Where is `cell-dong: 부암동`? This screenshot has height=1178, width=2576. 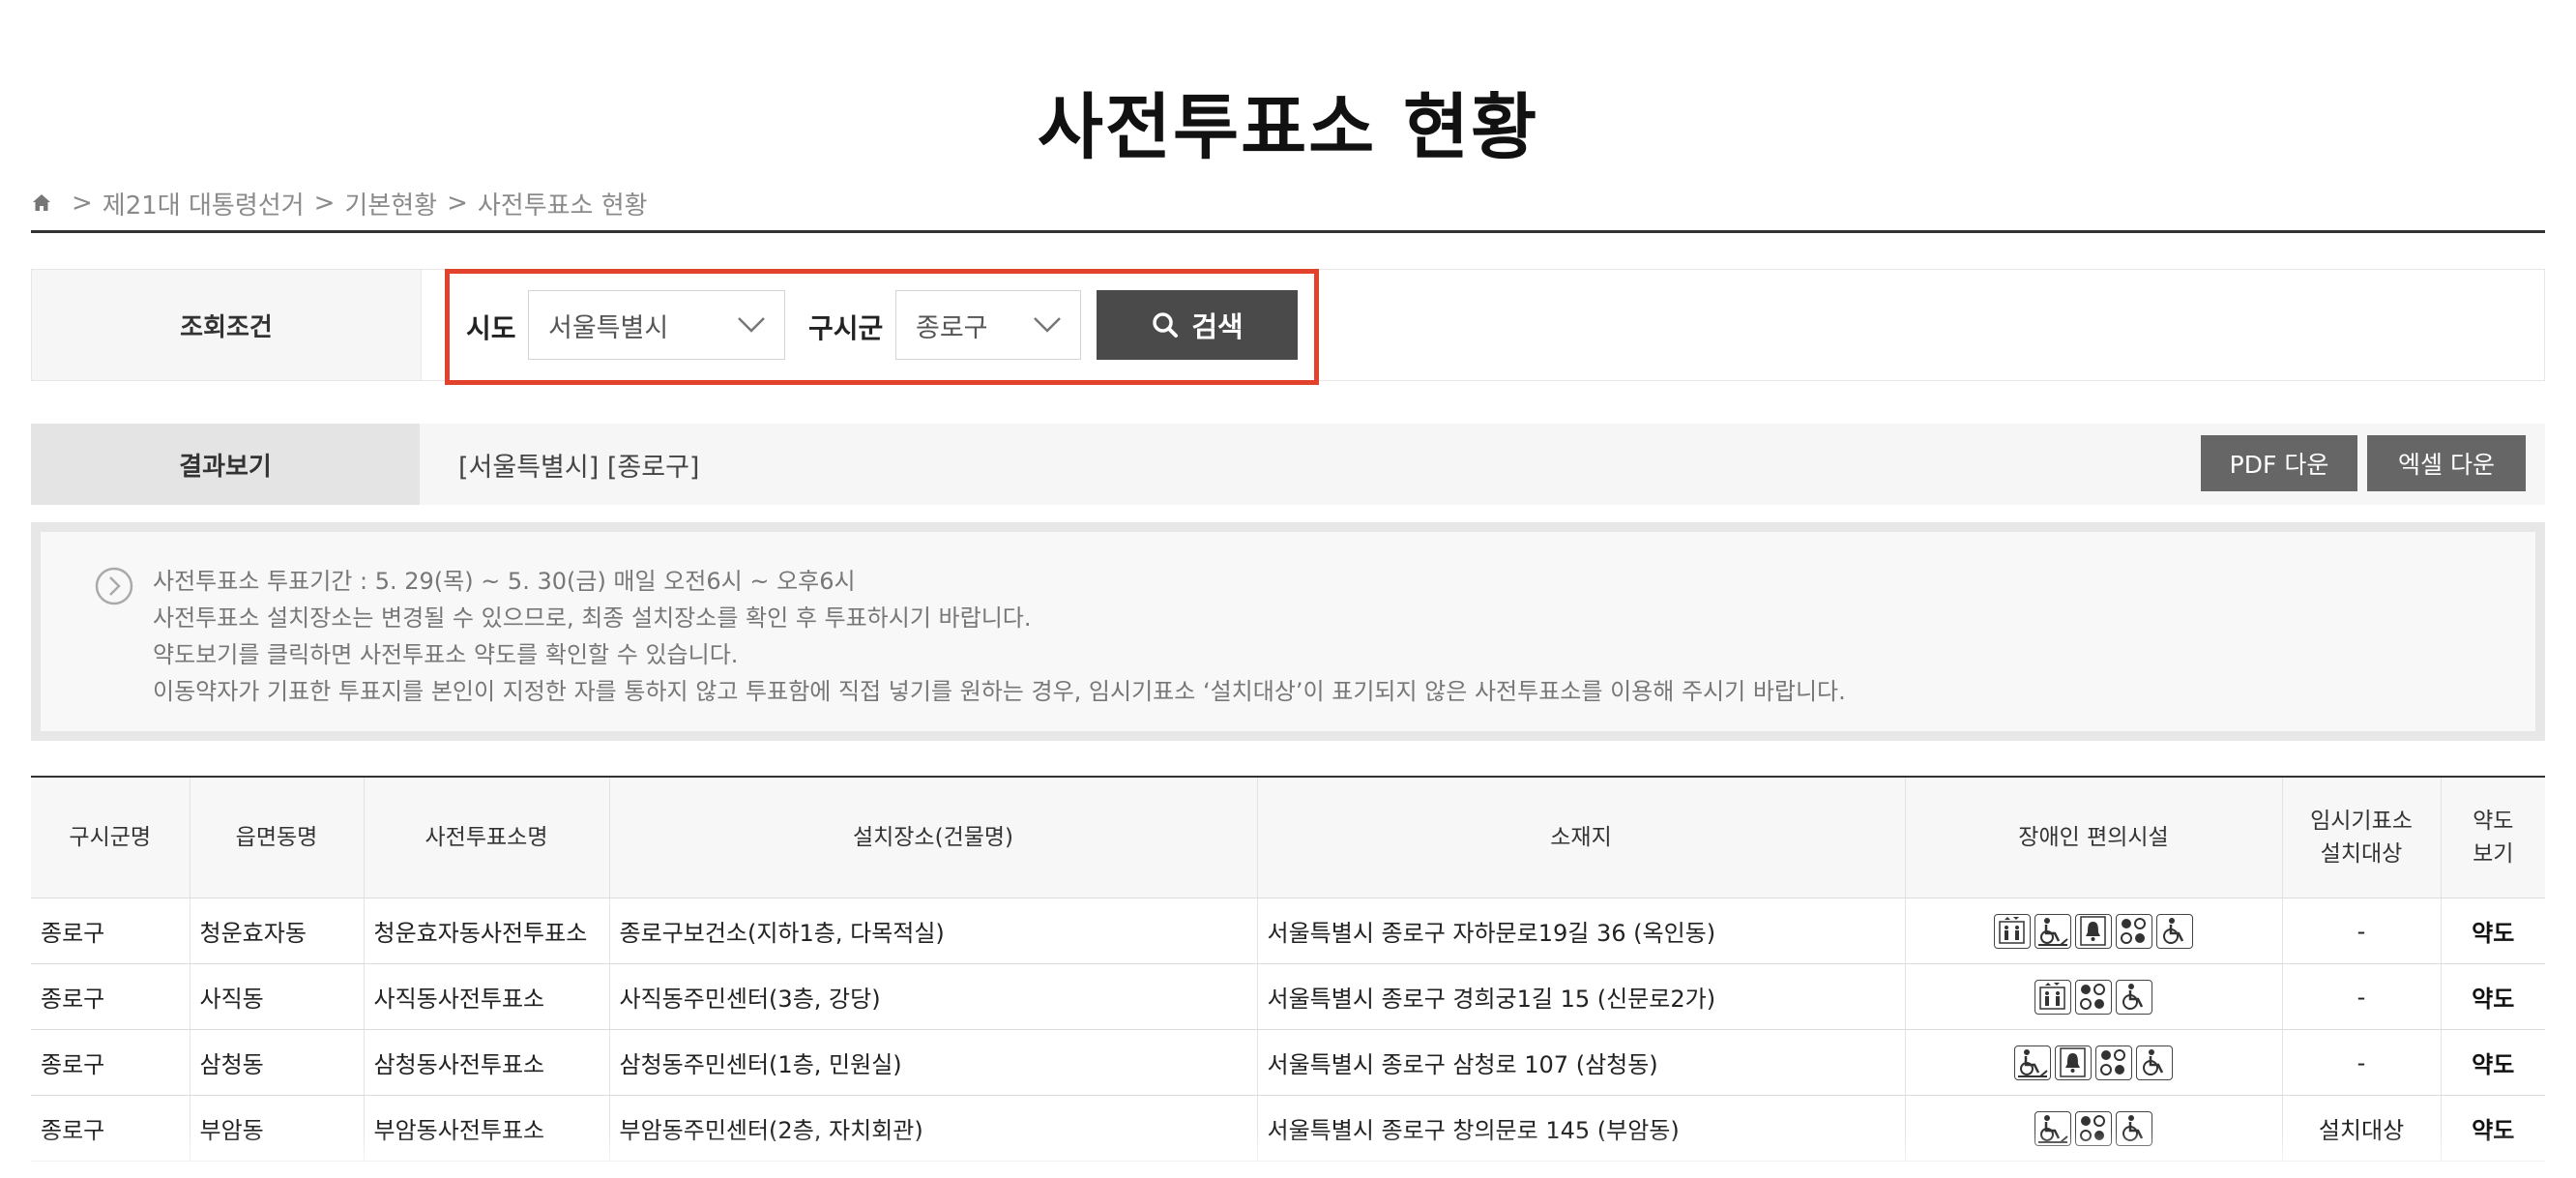 cell-dong: 부암동 is located at coordinates (277, 1128).